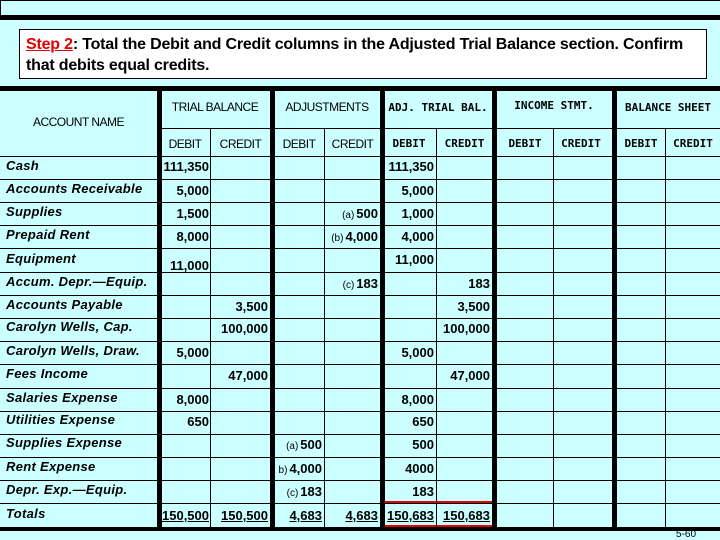  Describe the element at coordinates (299, 144) in the screenshot. I see `header-adj-debit: DEBIT` at that location.